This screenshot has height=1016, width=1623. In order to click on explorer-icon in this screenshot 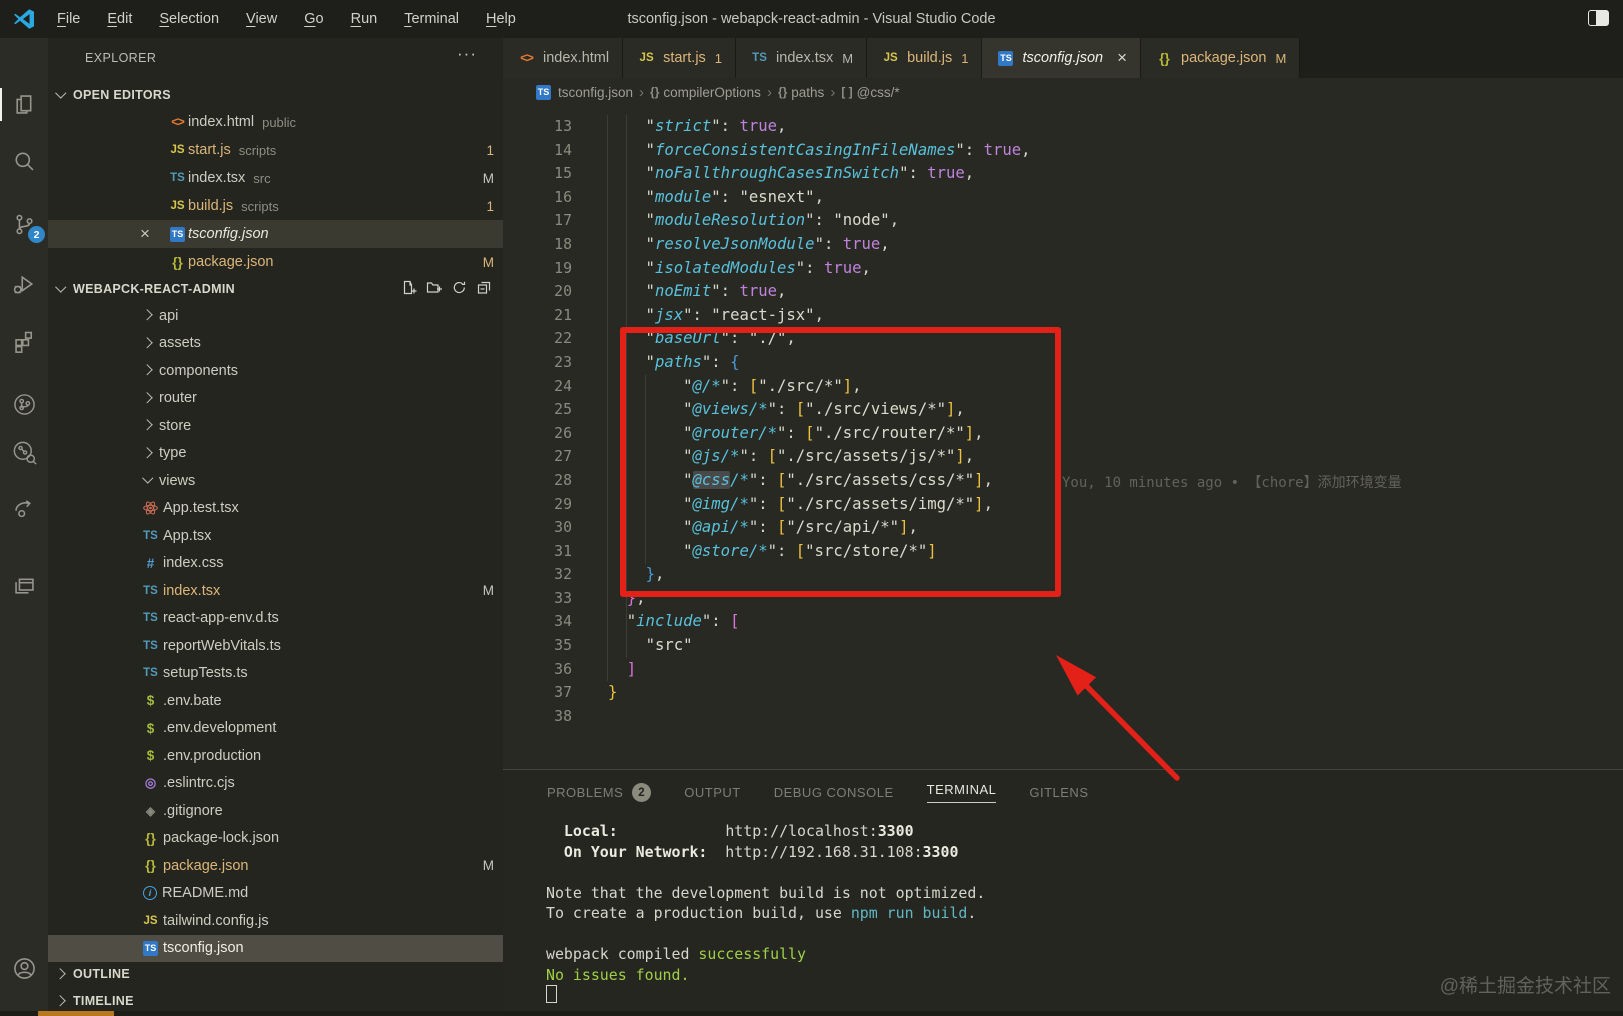, I will do `click(24, 104)`.